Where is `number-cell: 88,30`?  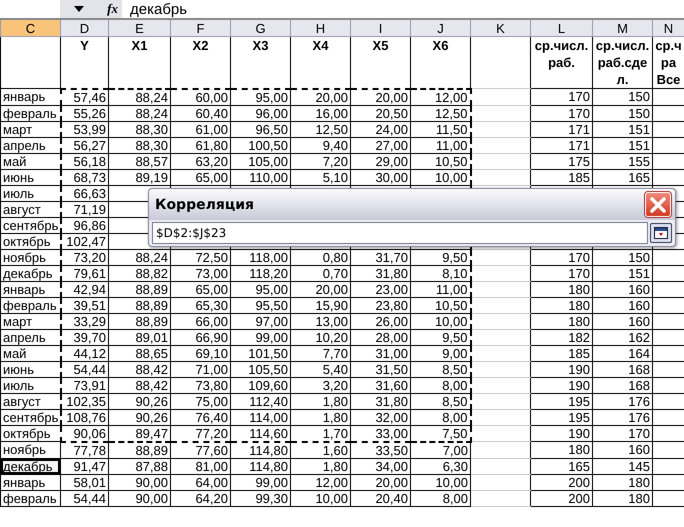
number-cell: 88,30 is located at coordinates (151, 129).